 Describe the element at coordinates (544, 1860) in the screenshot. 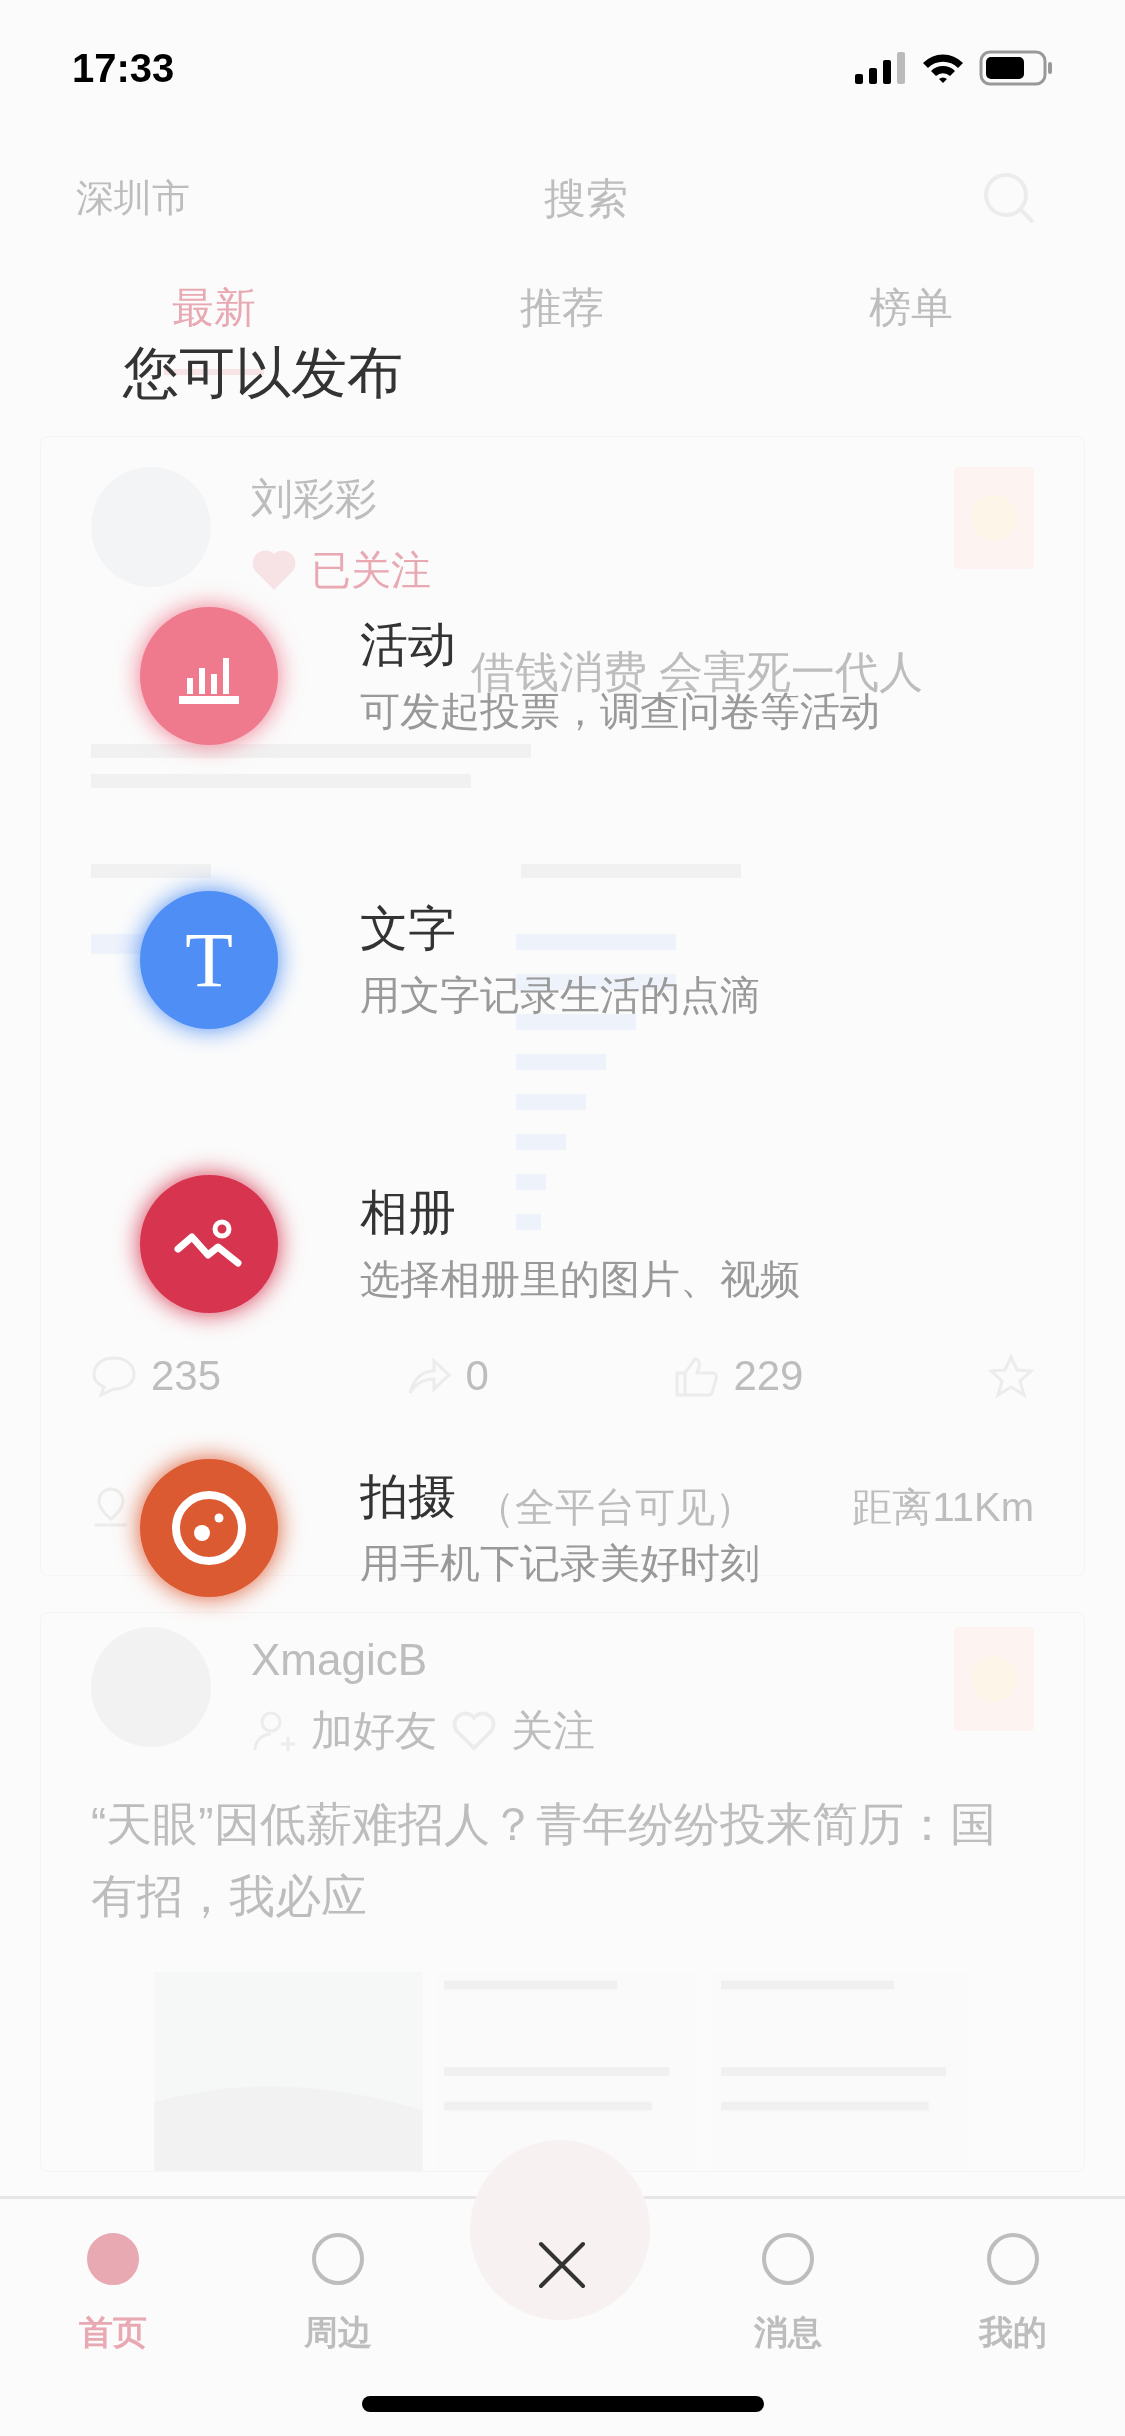

I see `post-title: “天眼”因低薪难招人？青年纷纷投来简历：国有招，我必应` at that location.